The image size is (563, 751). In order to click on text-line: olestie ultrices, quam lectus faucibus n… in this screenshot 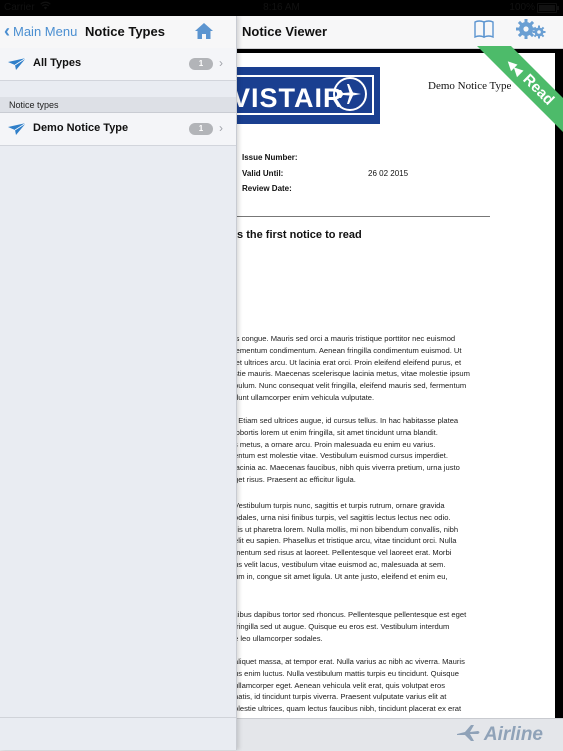, I will do `click(348, 709)`.